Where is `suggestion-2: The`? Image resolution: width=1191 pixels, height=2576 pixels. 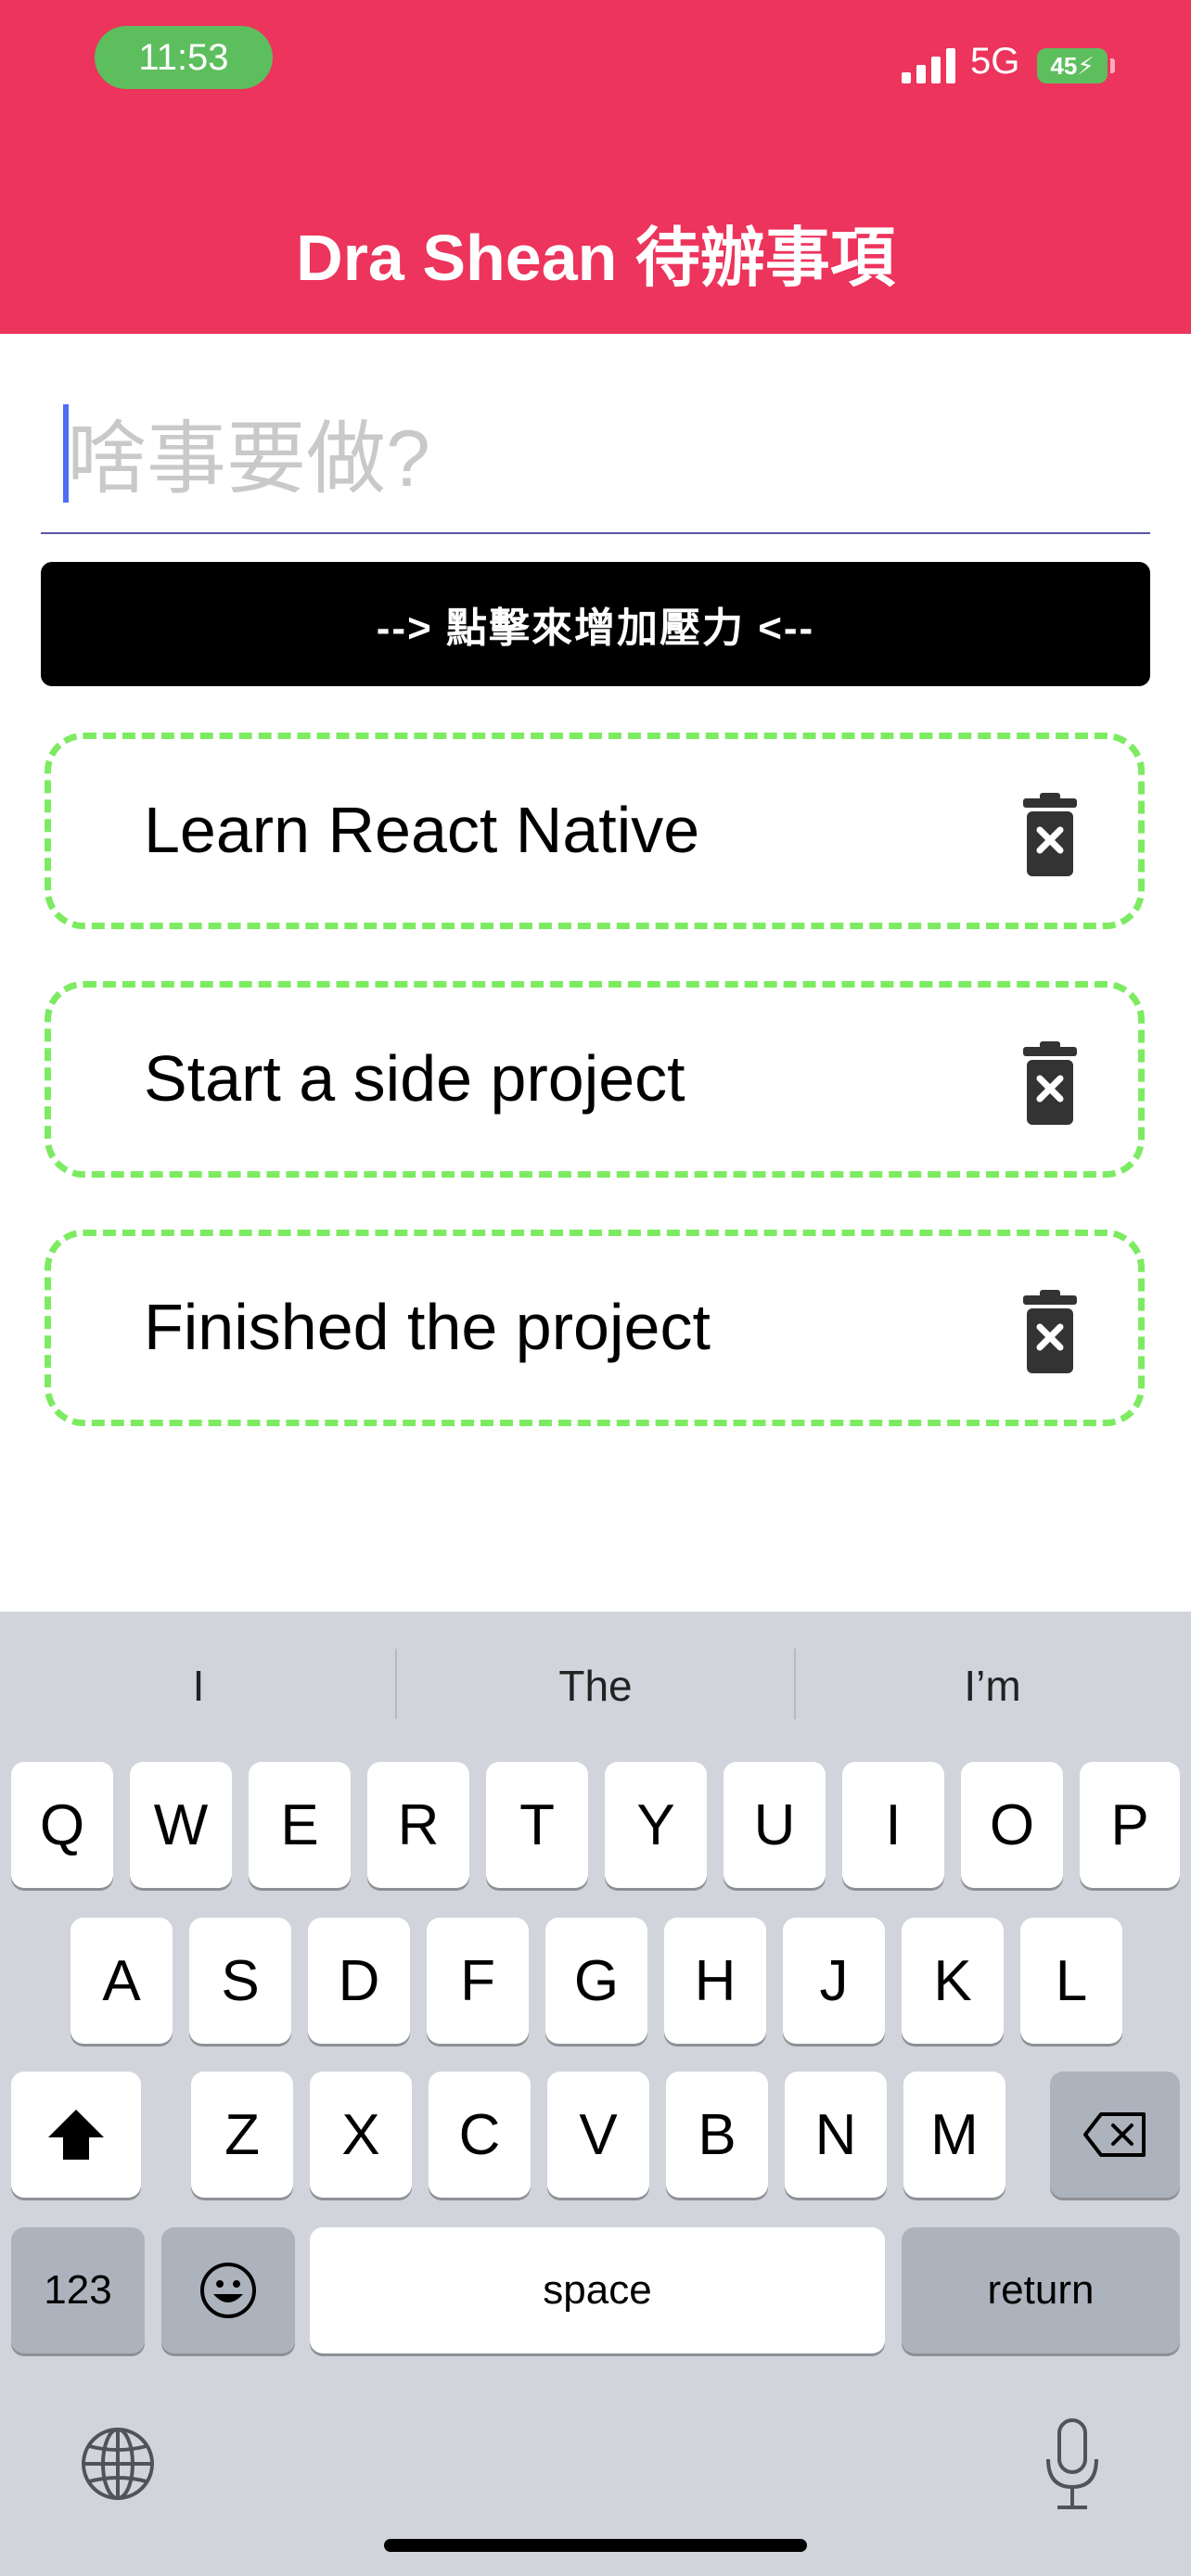 suggestion-2: The is located at coordinates (595, 1686).